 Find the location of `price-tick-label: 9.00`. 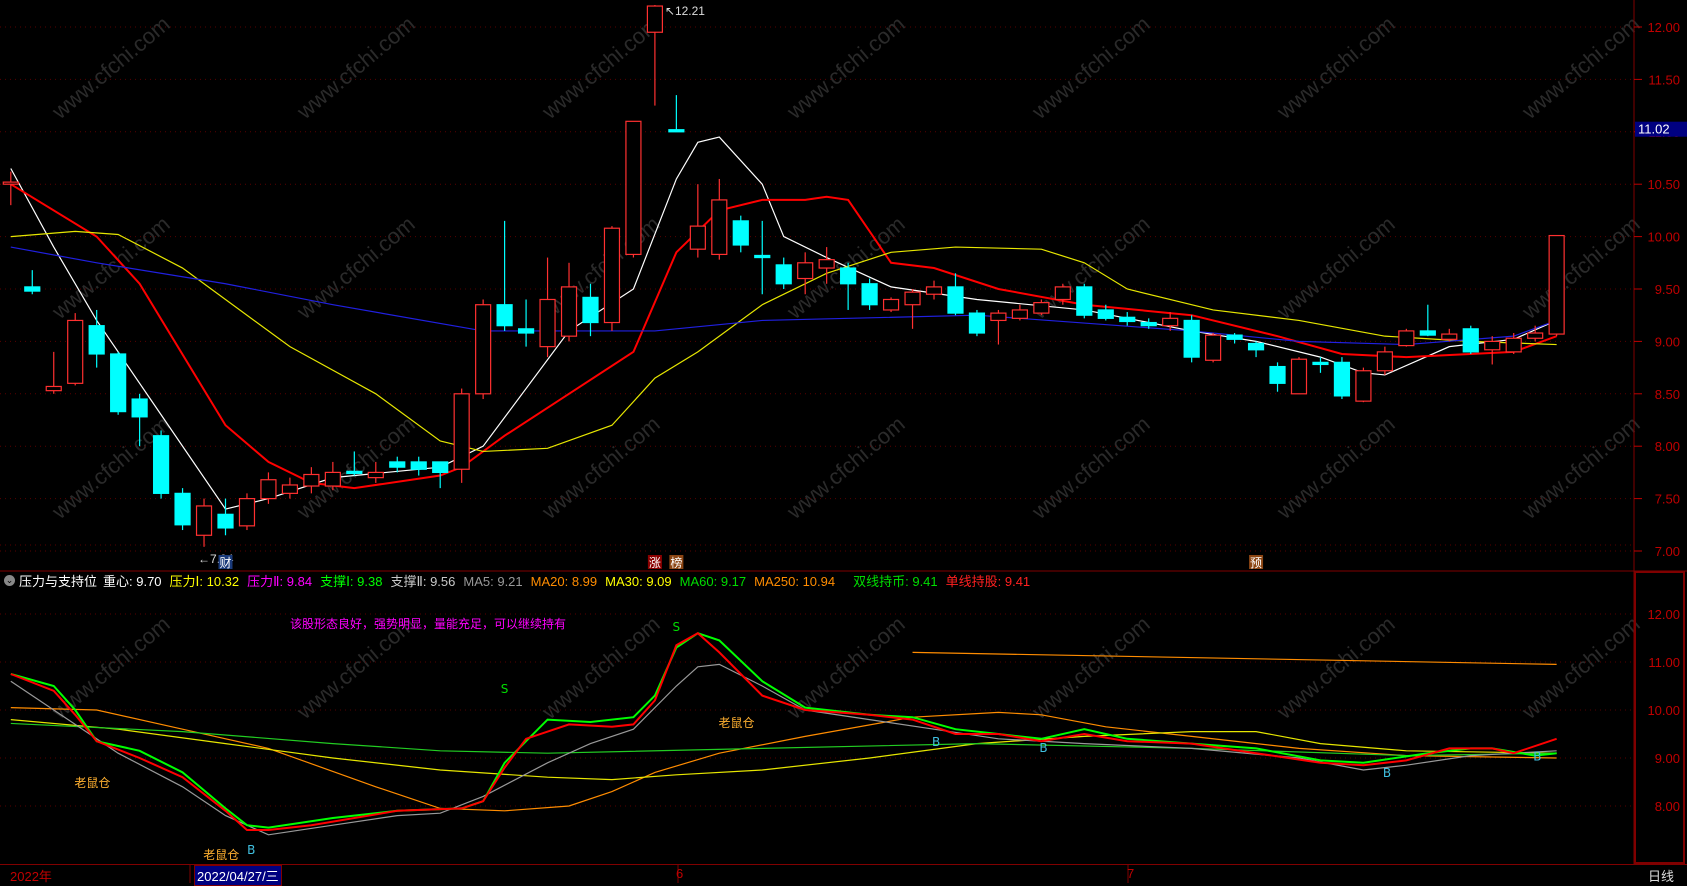

price-tick-label: 9.00 is located at coordinates (1667, 341).